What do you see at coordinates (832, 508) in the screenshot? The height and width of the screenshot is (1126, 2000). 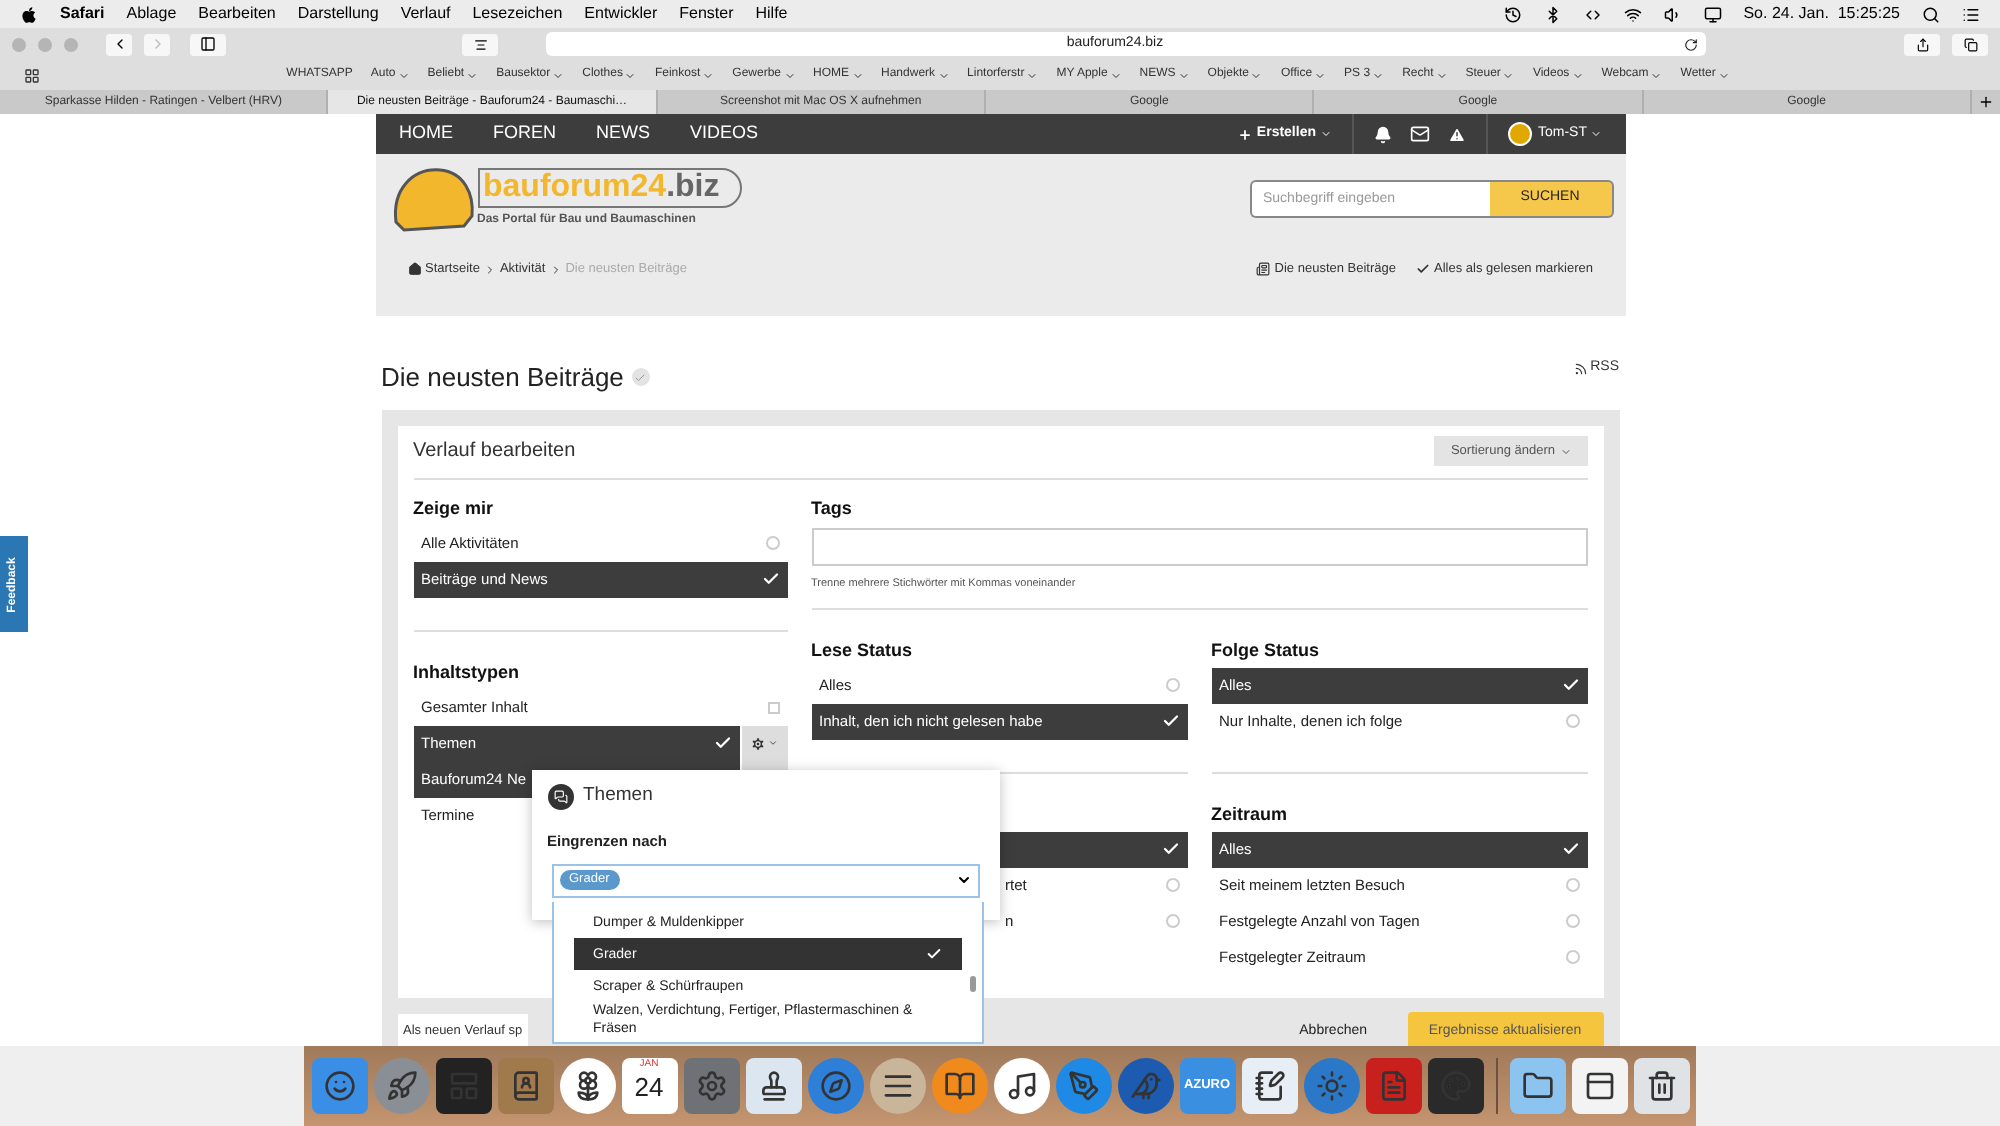 I see `section-heading: Tags` at bounding box center [832, 508].